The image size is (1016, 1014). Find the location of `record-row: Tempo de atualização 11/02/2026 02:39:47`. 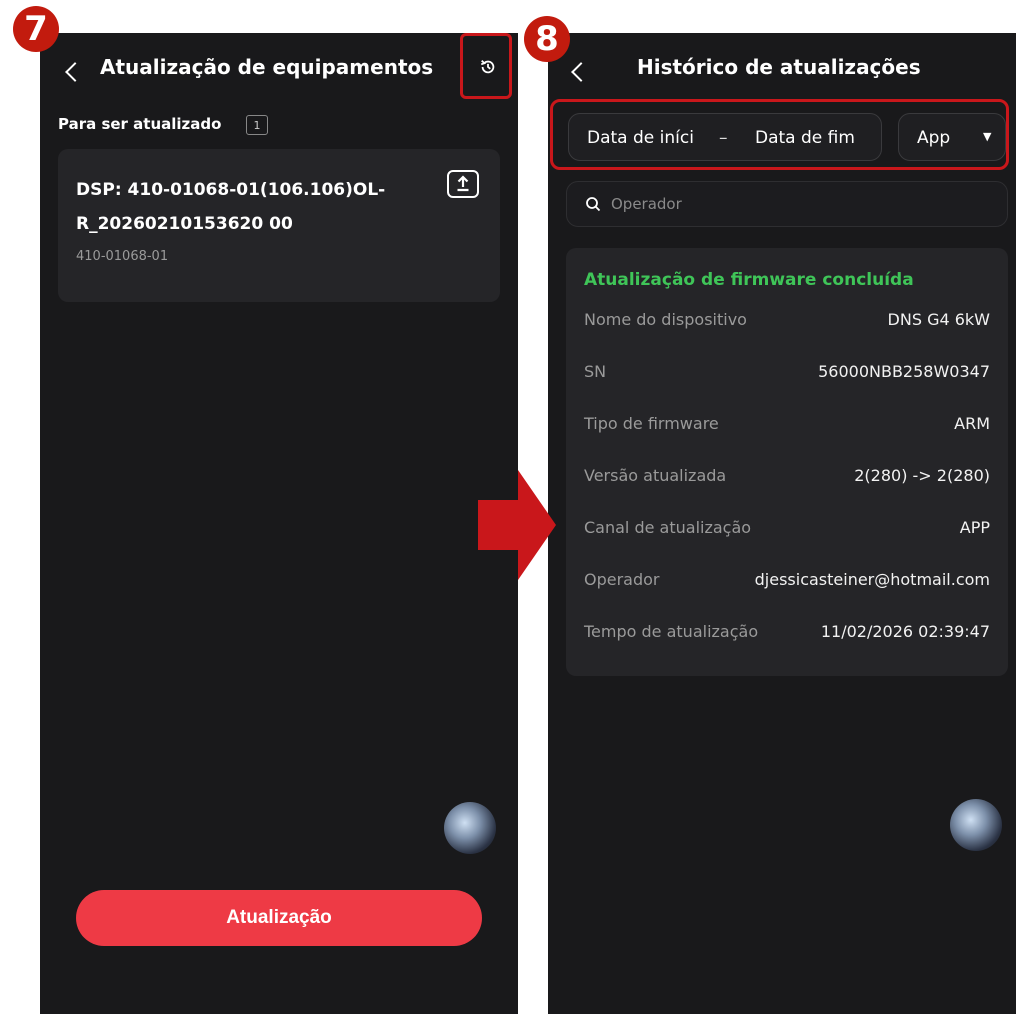

record-row: Tempo de atualização 11/02/2026 02:39:47 is located at coordinates (787, 634).